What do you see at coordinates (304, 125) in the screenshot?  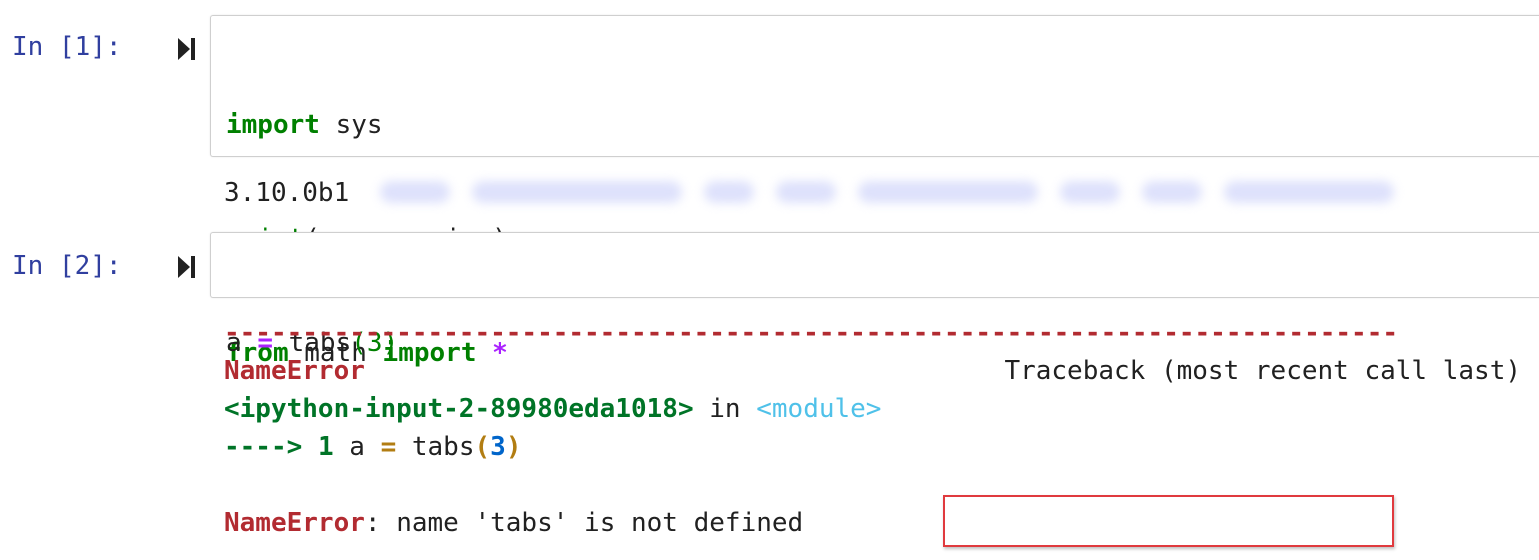 I see `code-line: import sys` at bounding box center [304, 125].